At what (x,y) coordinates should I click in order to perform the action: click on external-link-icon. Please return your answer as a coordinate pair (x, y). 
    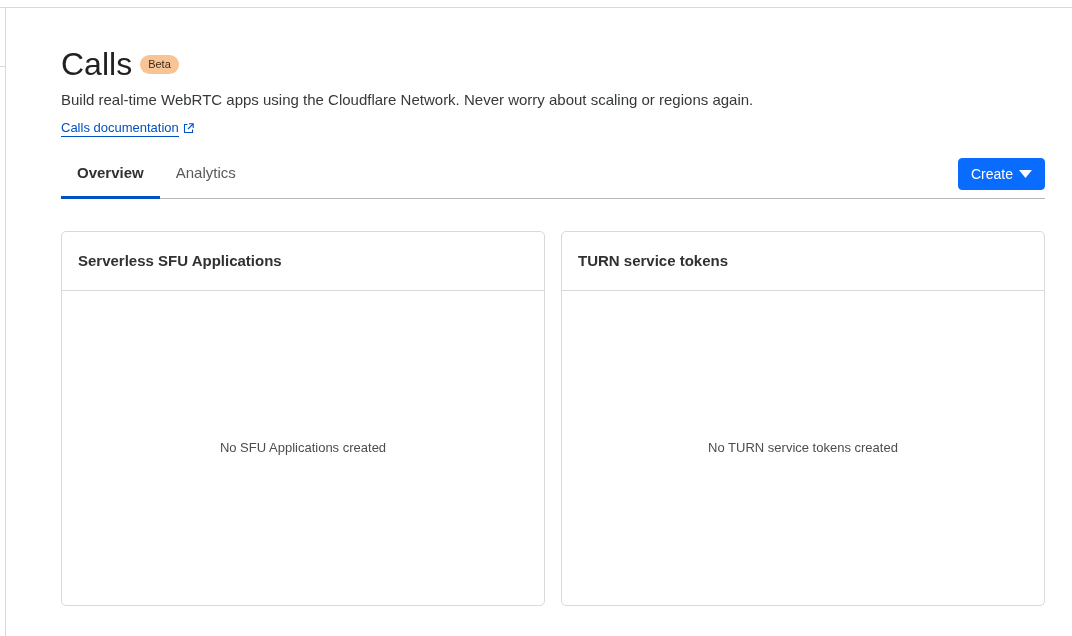
    Looking at the image, I should click on (188, 128).